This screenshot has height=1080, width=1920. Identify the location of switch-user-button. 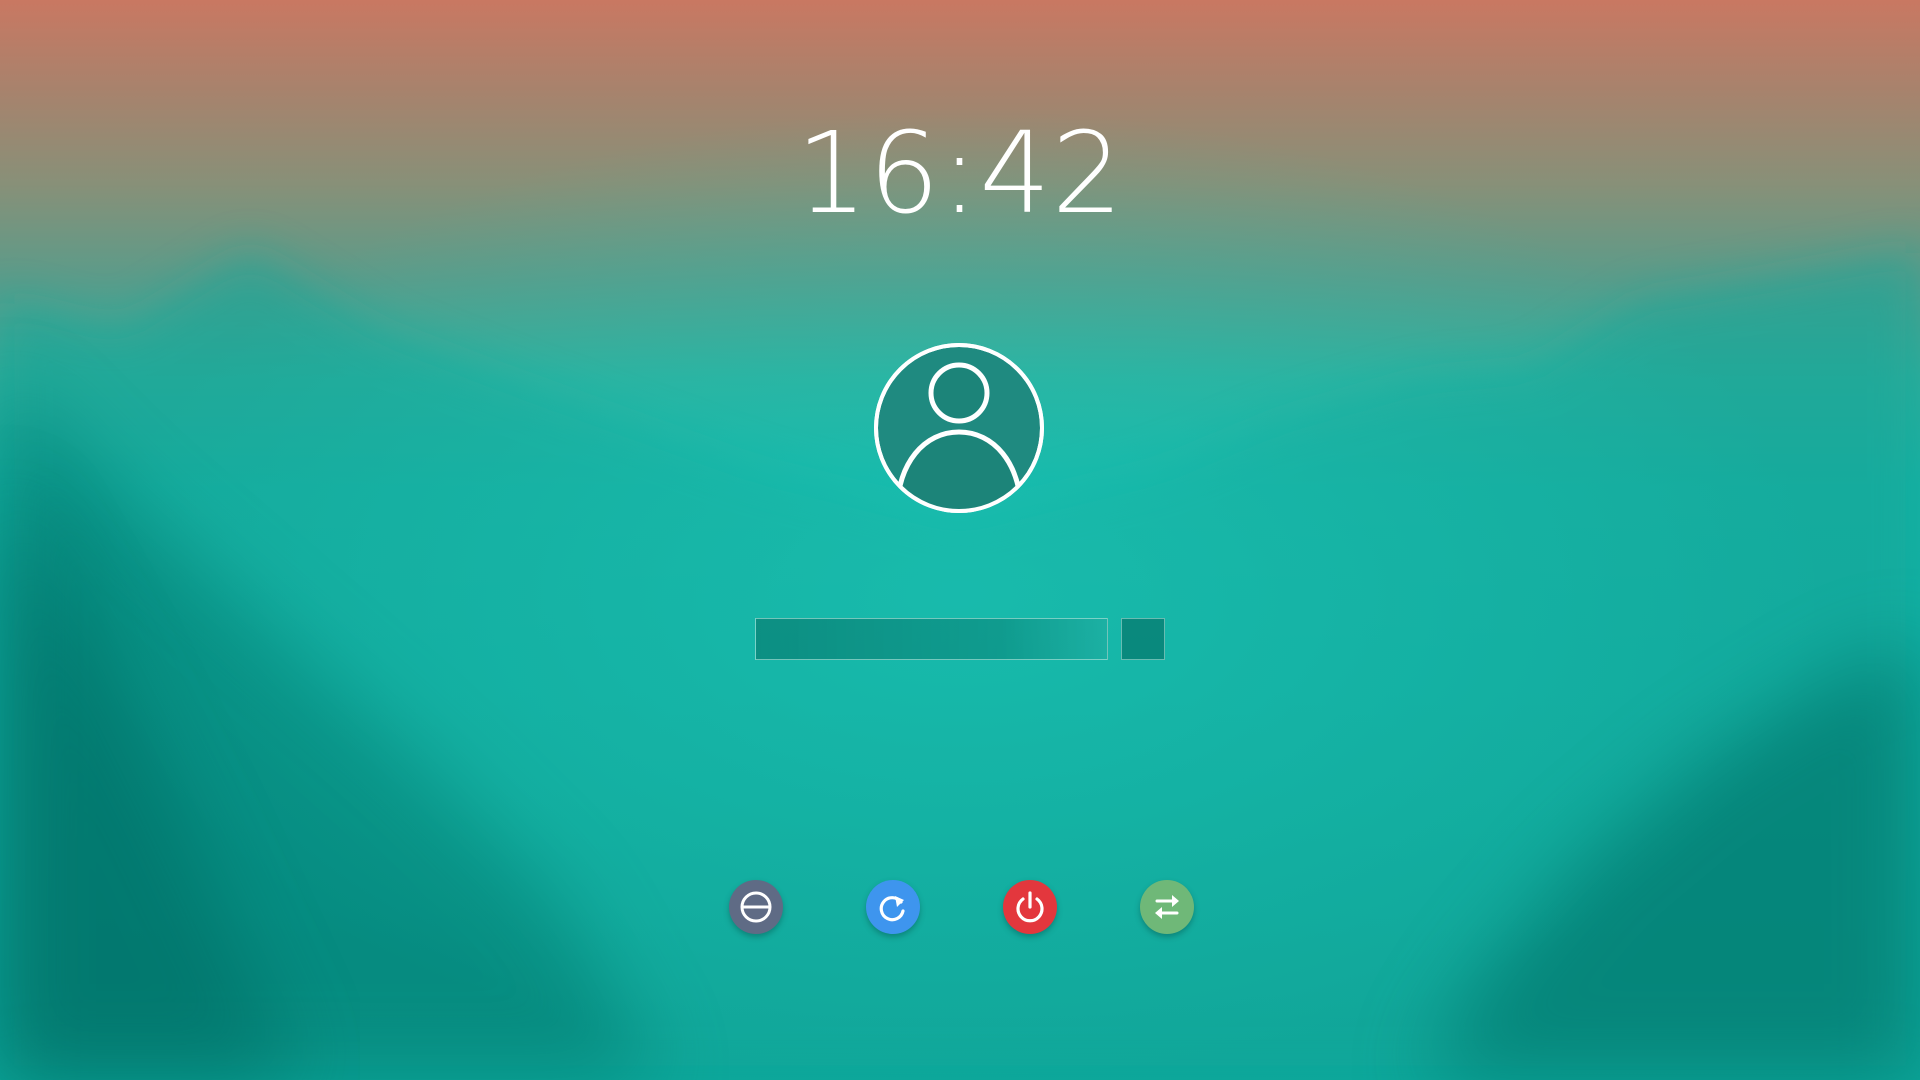
(1167, 907).